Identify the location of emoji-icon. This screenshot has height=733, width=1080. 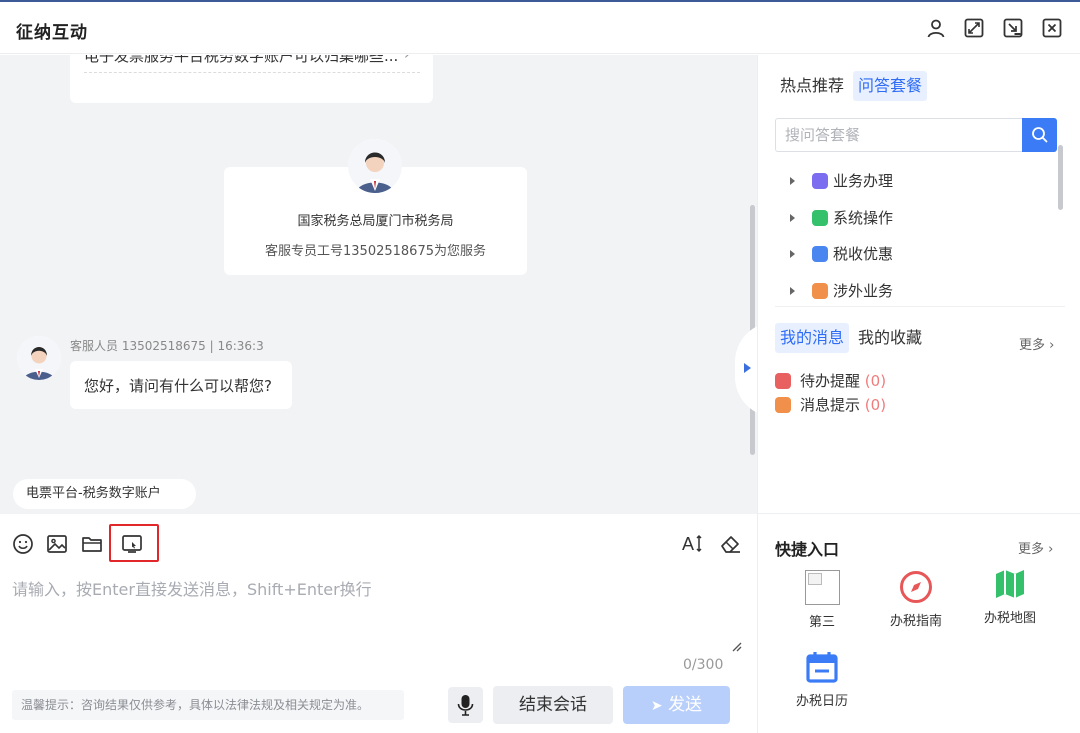
(23, 544).